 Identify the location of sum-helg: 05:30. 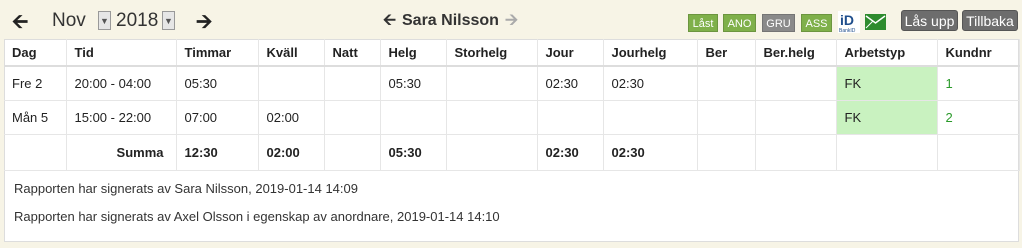
(413, 152).